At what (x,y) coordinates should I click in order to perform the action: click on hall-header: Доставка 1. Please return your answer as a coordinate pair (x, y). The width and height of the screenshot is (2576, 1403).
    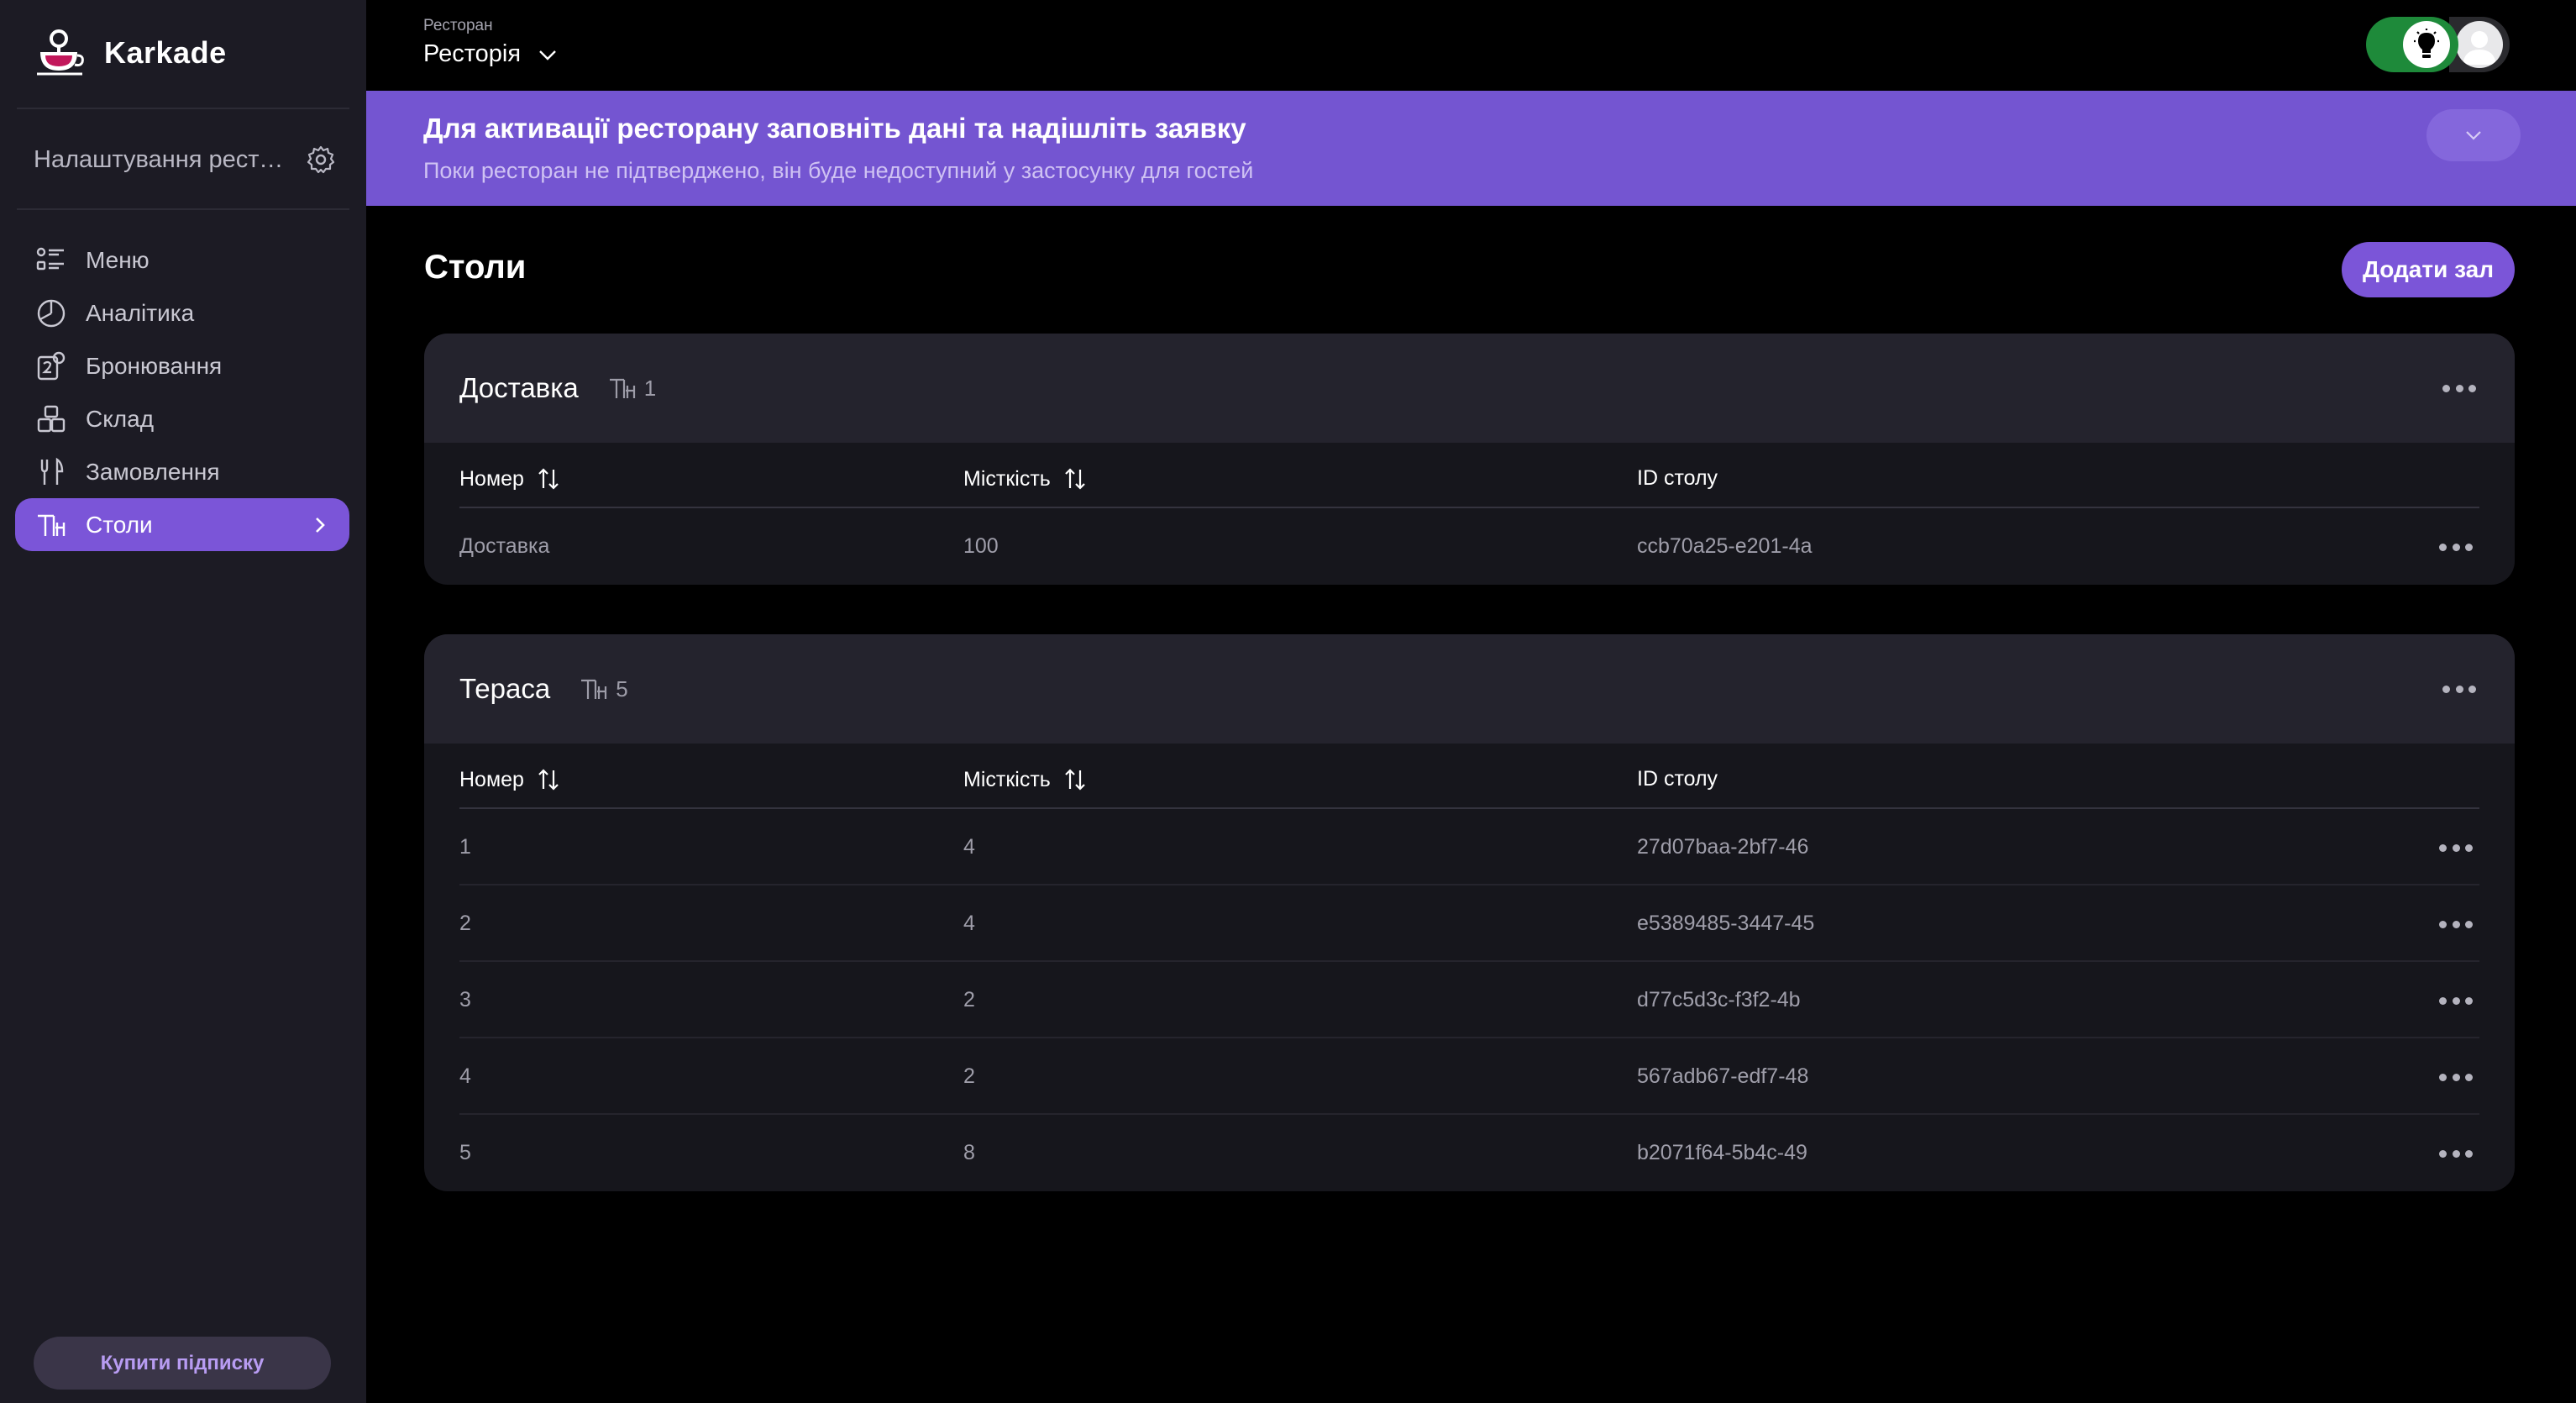
    Looking at the image, I should click on (1469, 388).